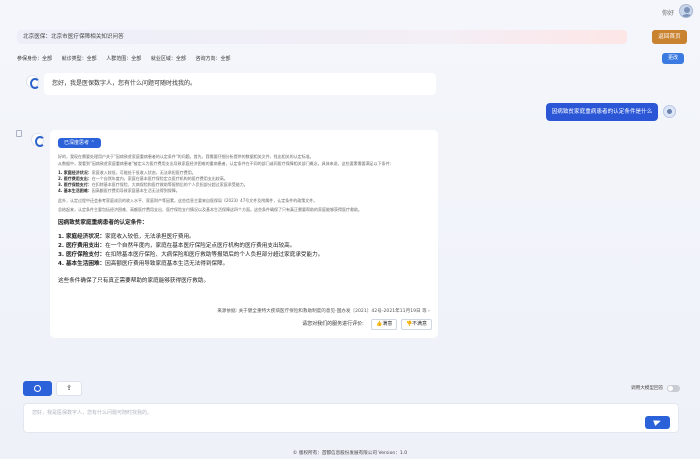 The width and height of the screenshot is (700, 459). Describe the element at coordinates (667, 13) in the screenshot. I see `user-greeting: 你好` at that location.